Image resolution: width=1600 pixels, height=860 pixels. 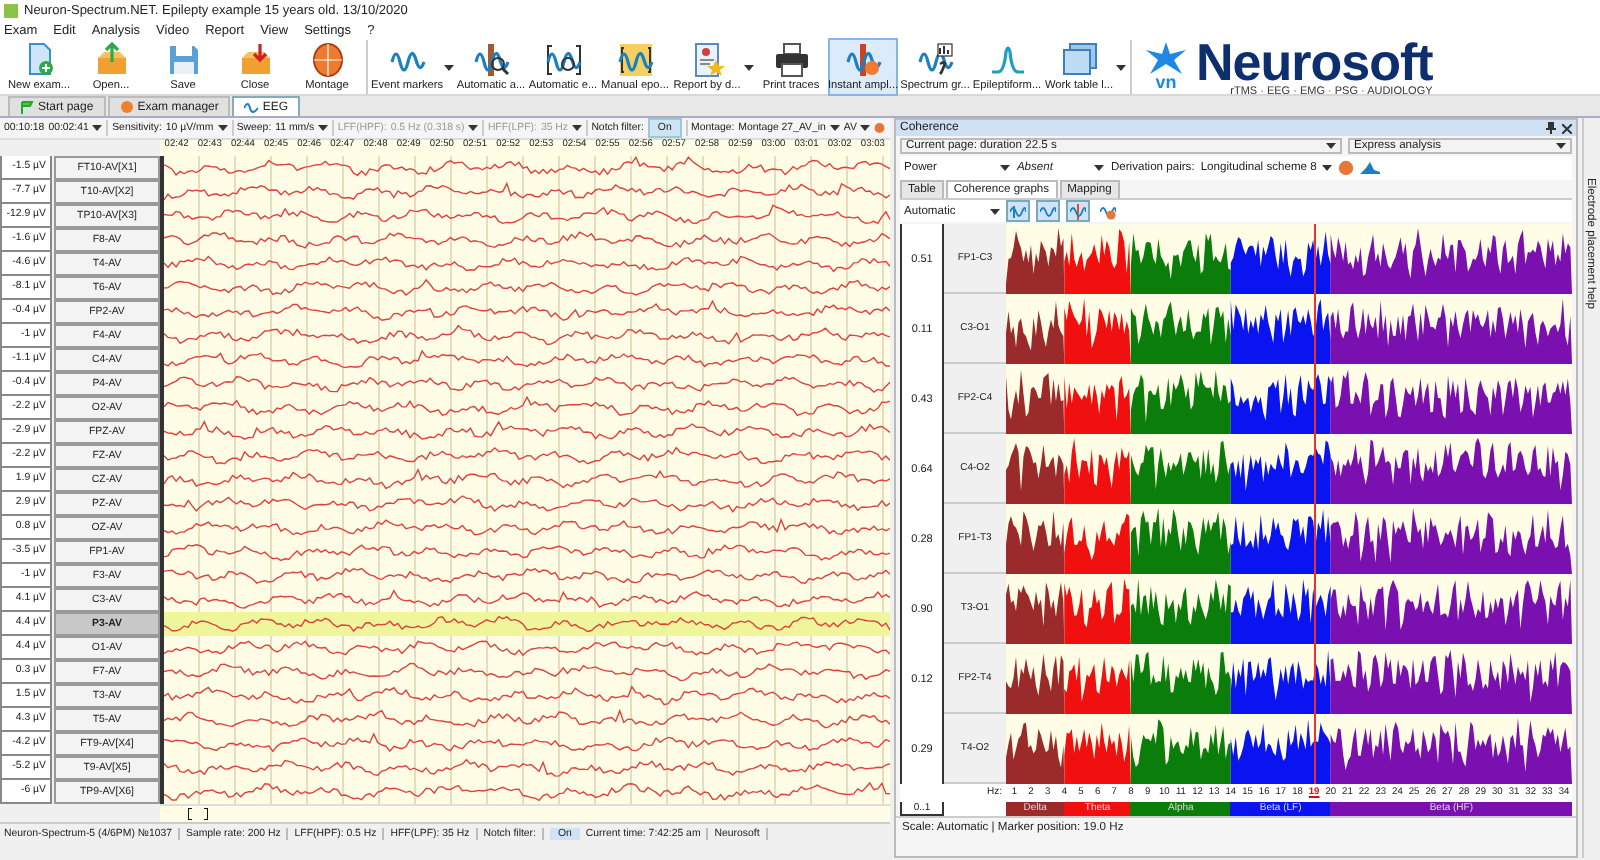 What do you see at coordinates (1314, 61) in the screenshot?
I see `logo-name: Neurosoft` at bounding box center [1314, 61].